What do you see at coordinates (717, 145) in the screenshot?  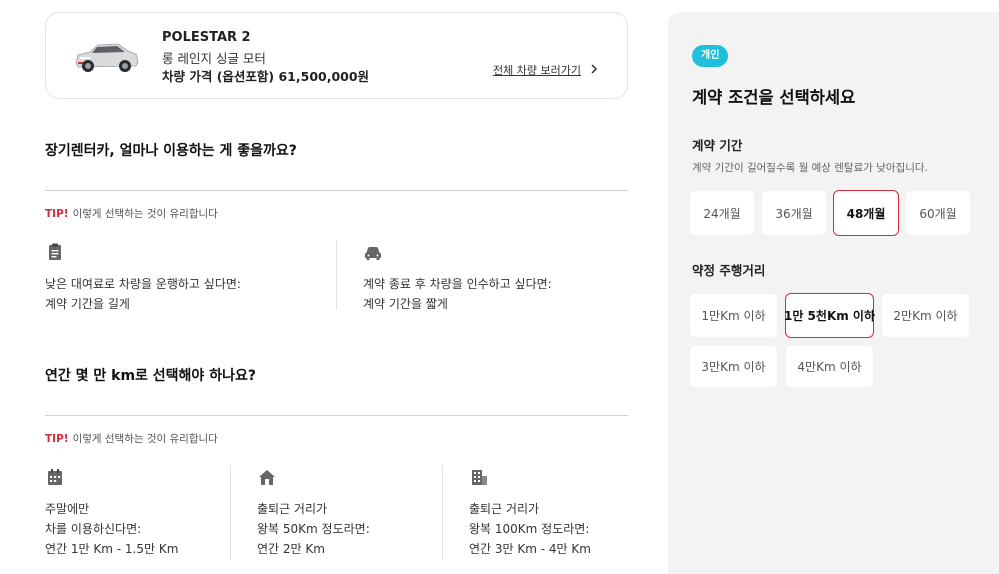 I see `period-label: 계약 기간` at bounding box center [717, 145].